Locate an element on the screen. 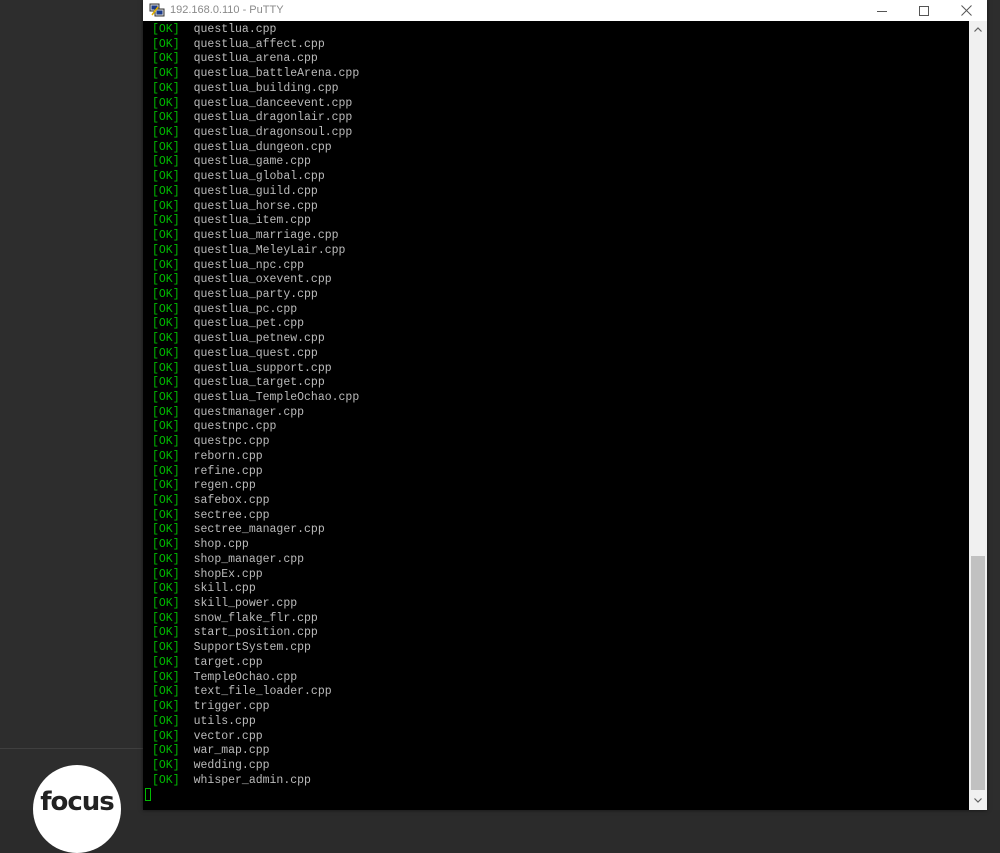 Image resolution: width=1000 pixels, height=853 pixels. compiled-file-name: start_position.cpp is located at coordinates (255, 633).